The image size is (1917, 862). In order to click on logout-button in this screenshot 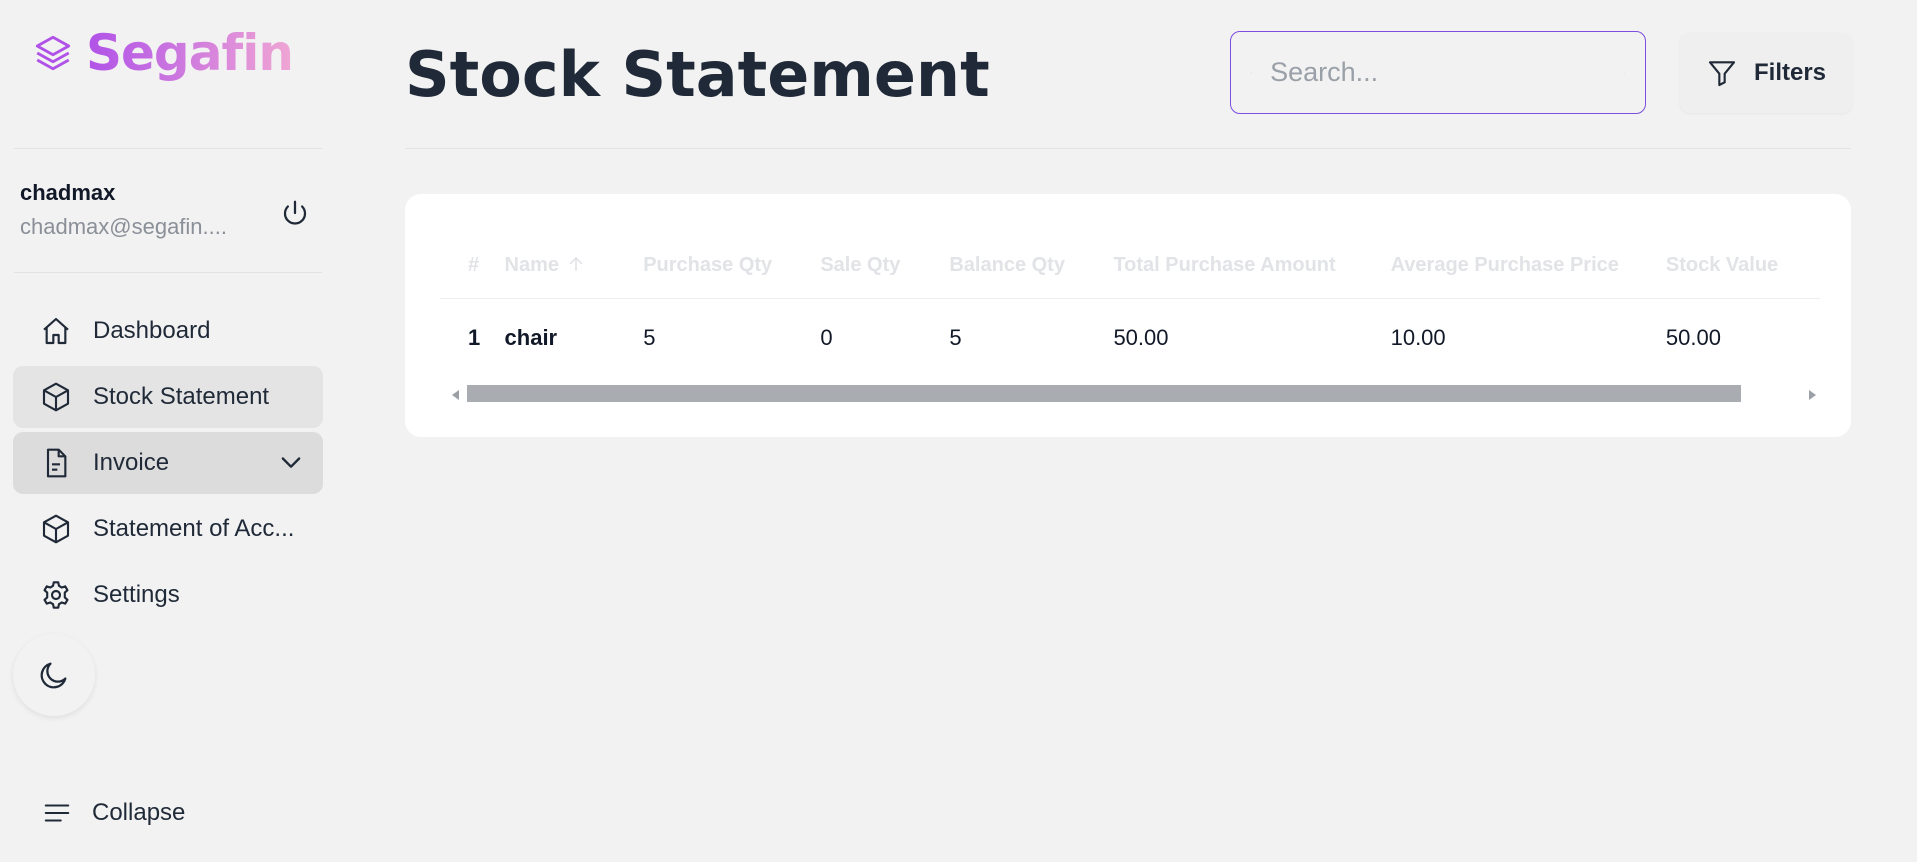, I will do `click(295, 213)`.